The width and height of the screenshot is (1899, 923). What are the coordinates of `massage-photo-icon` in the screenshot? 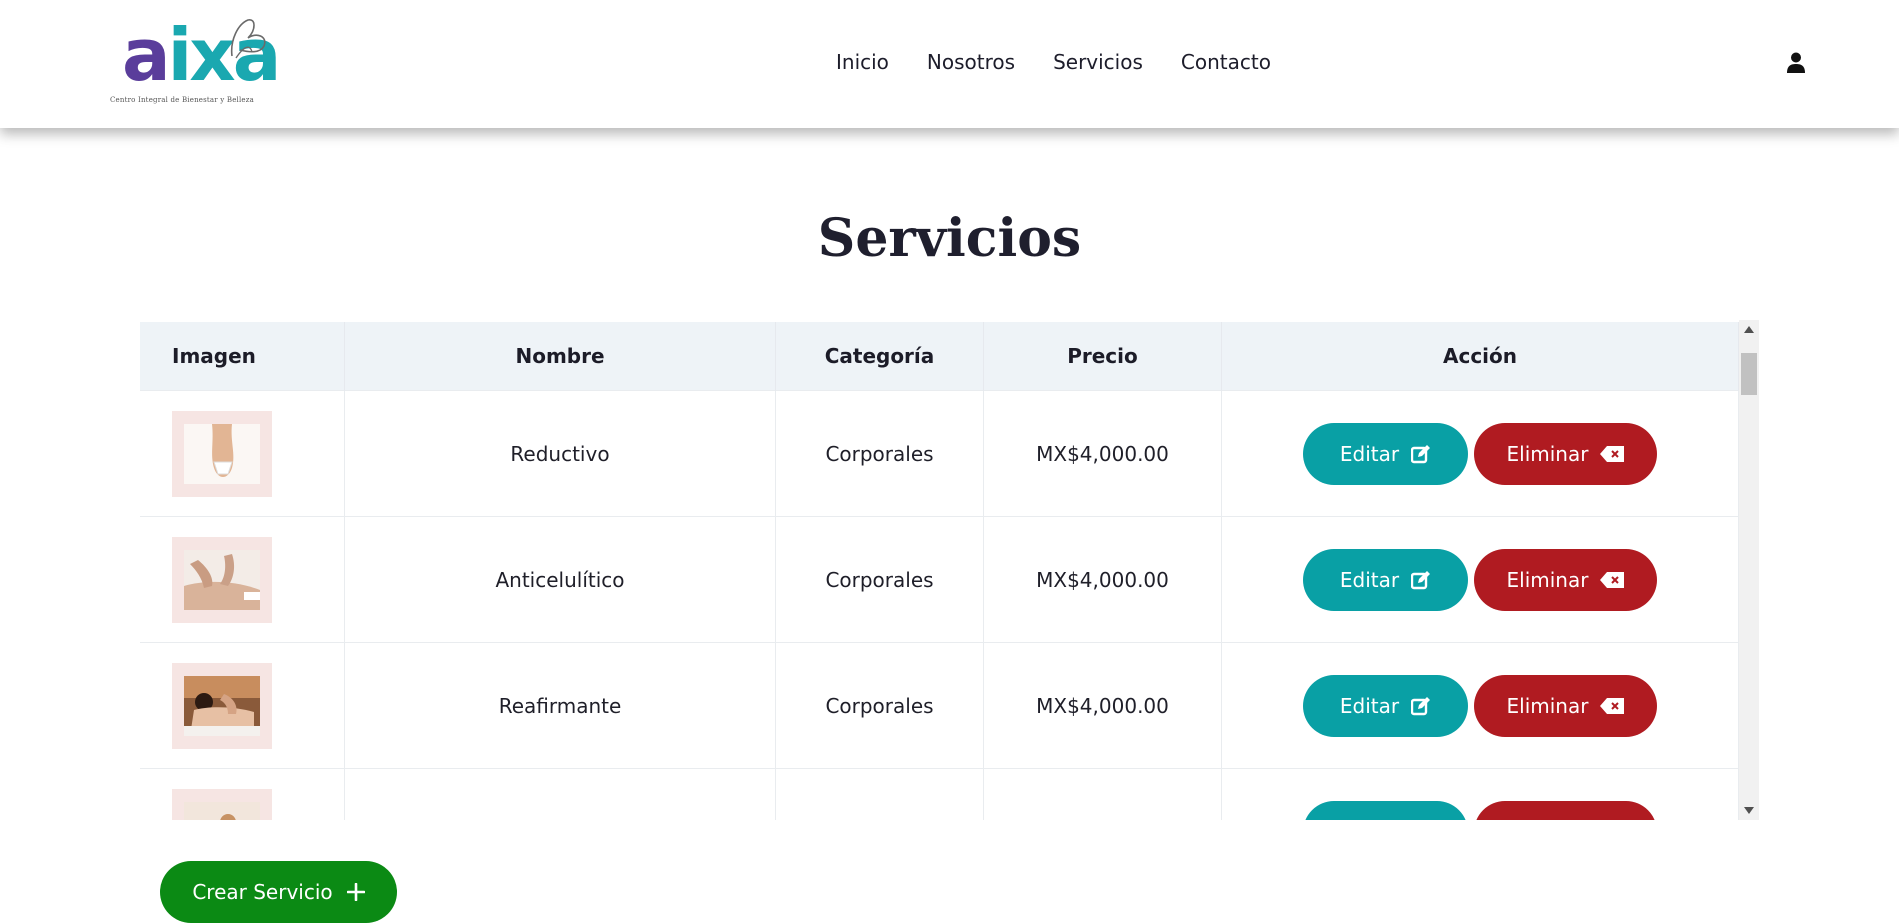 It's located at (222, 579).